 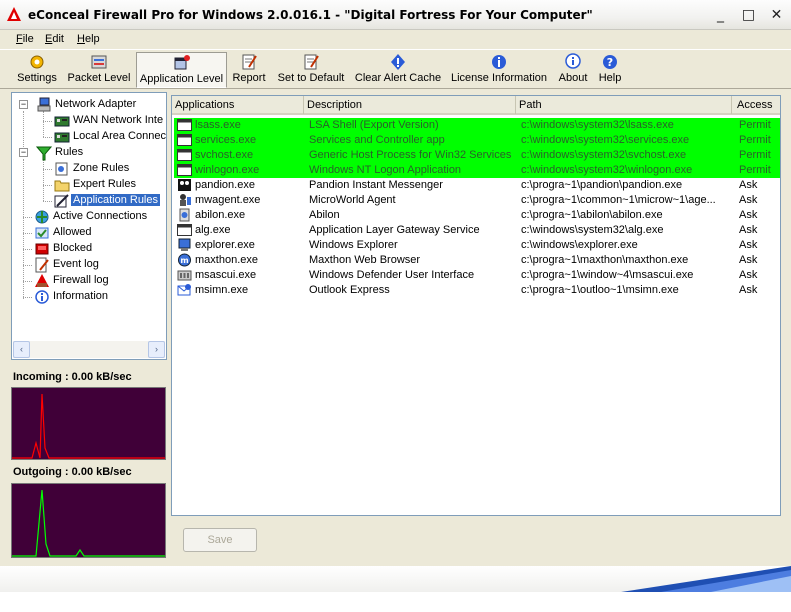 I want to click on menu-file: File, so click(x=25, y=39).